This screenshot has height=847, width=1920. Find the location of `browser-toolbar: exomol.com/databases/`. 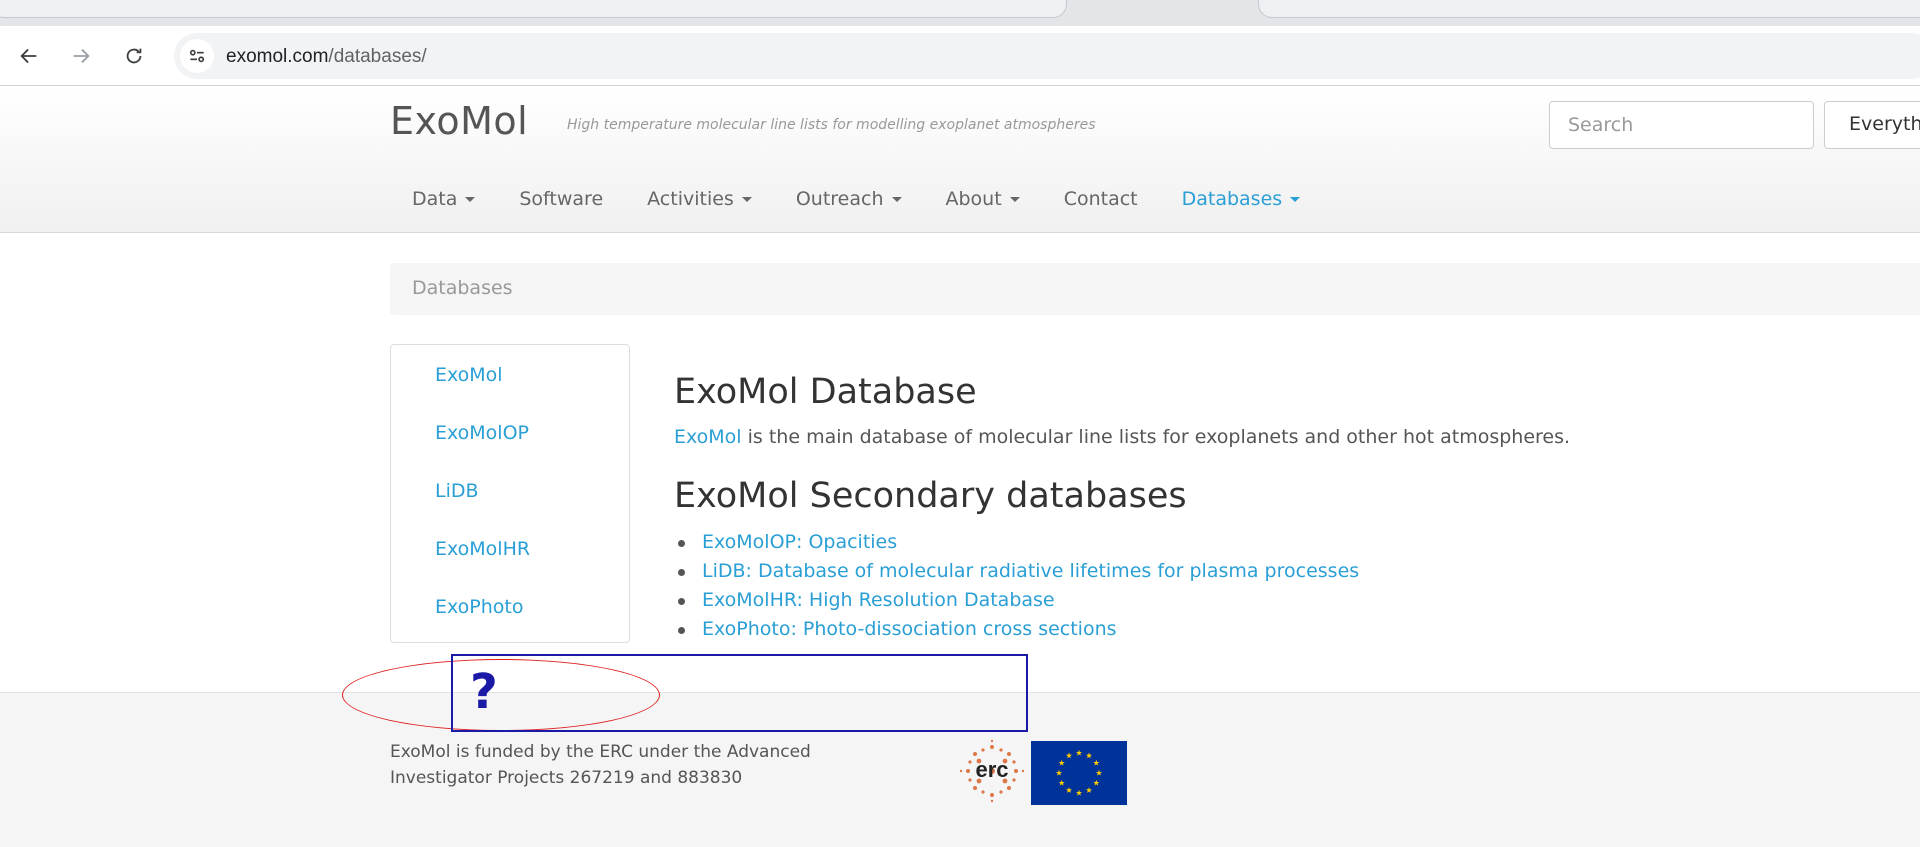

browser-toolbar: exomol.com/databases/ is located at coordinates (960, 56).